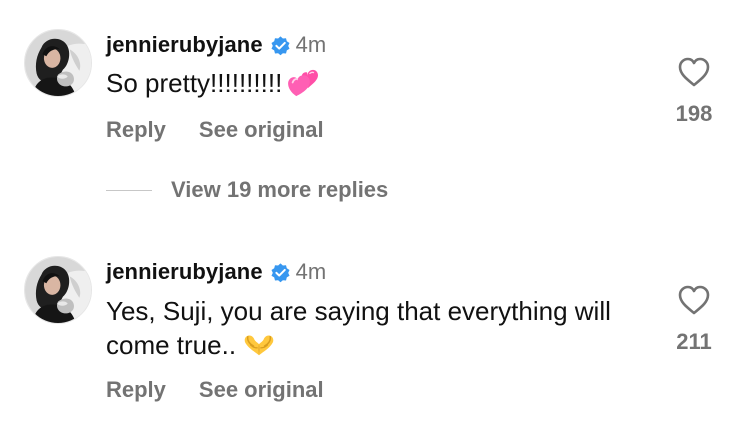 Image resolution: width=750 pixels, height=435 pixels. Describe the element at coordinates (261, 390) in the screenshot. I see `see-original-button: See original` at that location.